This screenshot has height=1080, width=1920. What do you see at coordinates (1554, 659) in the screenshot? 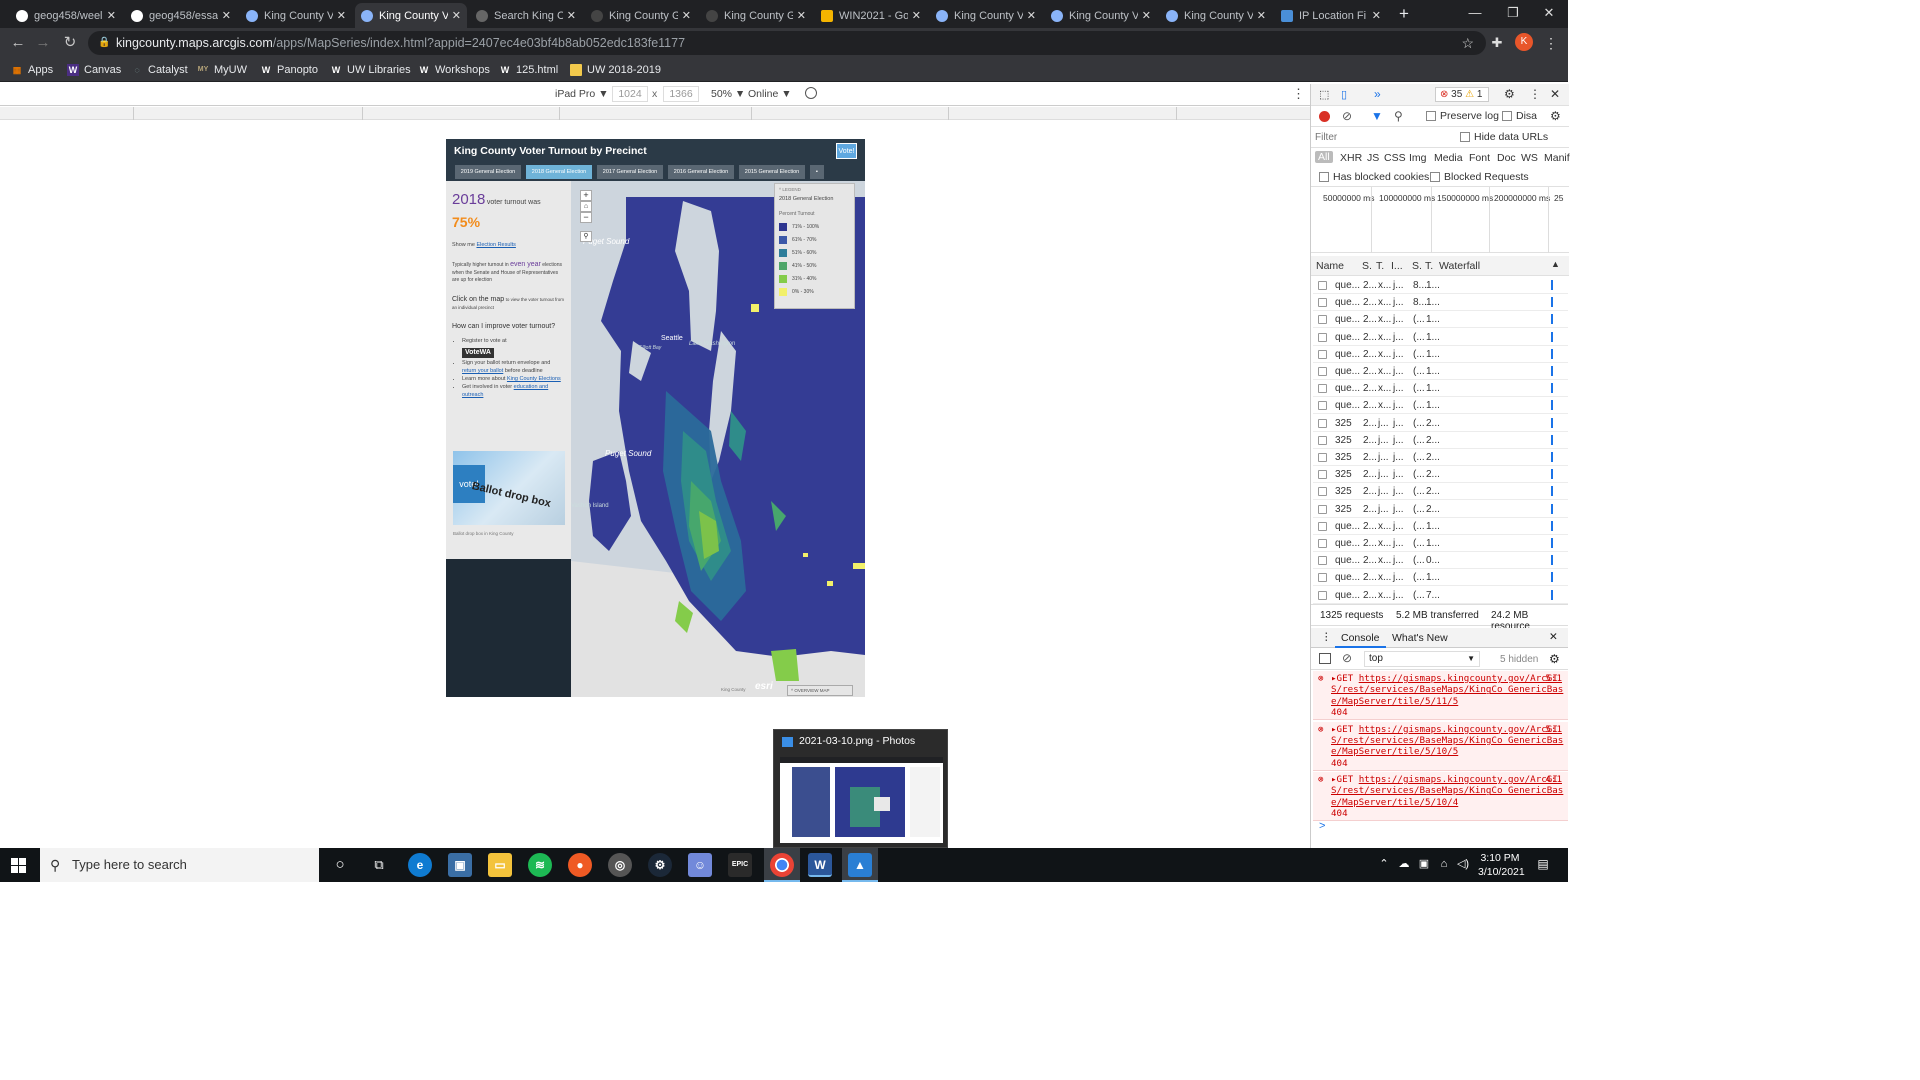
I see `console-settings-icon: ⚙` at bounding box center [1554, 659].